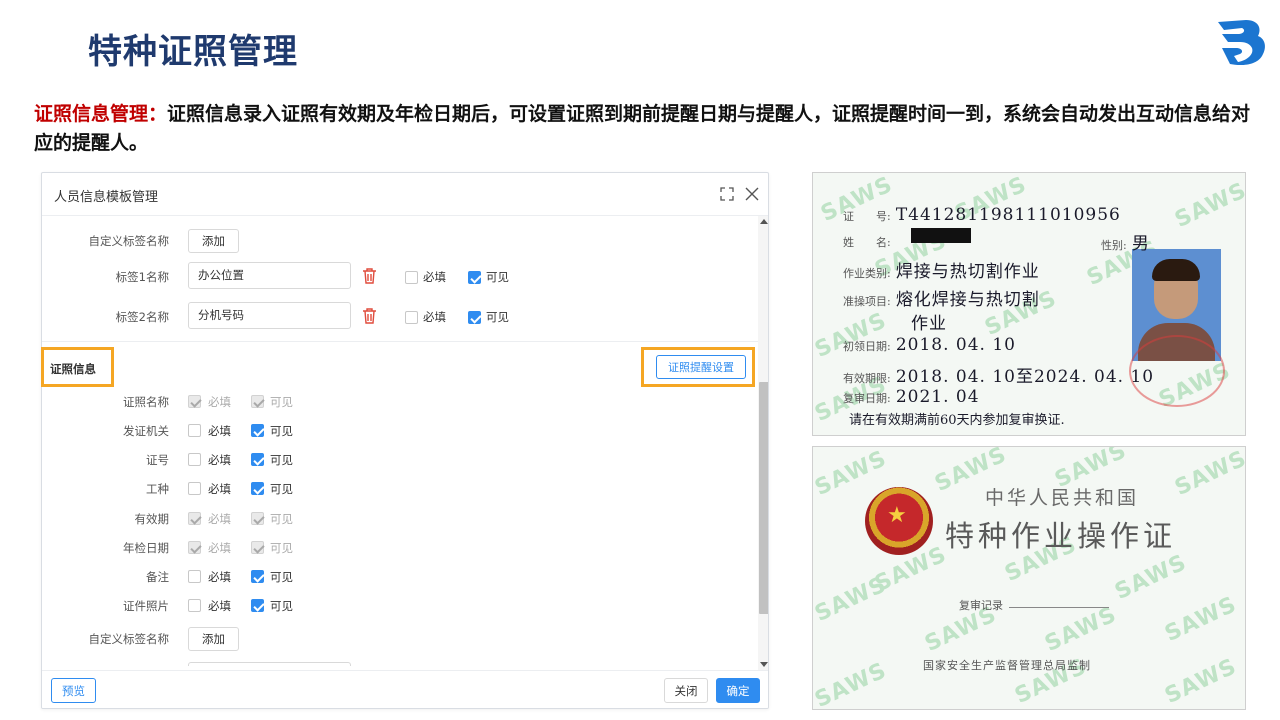  Describe the element at coordinates (152, 519) in the screenshot. I see `field-label: 有效期` at that location.